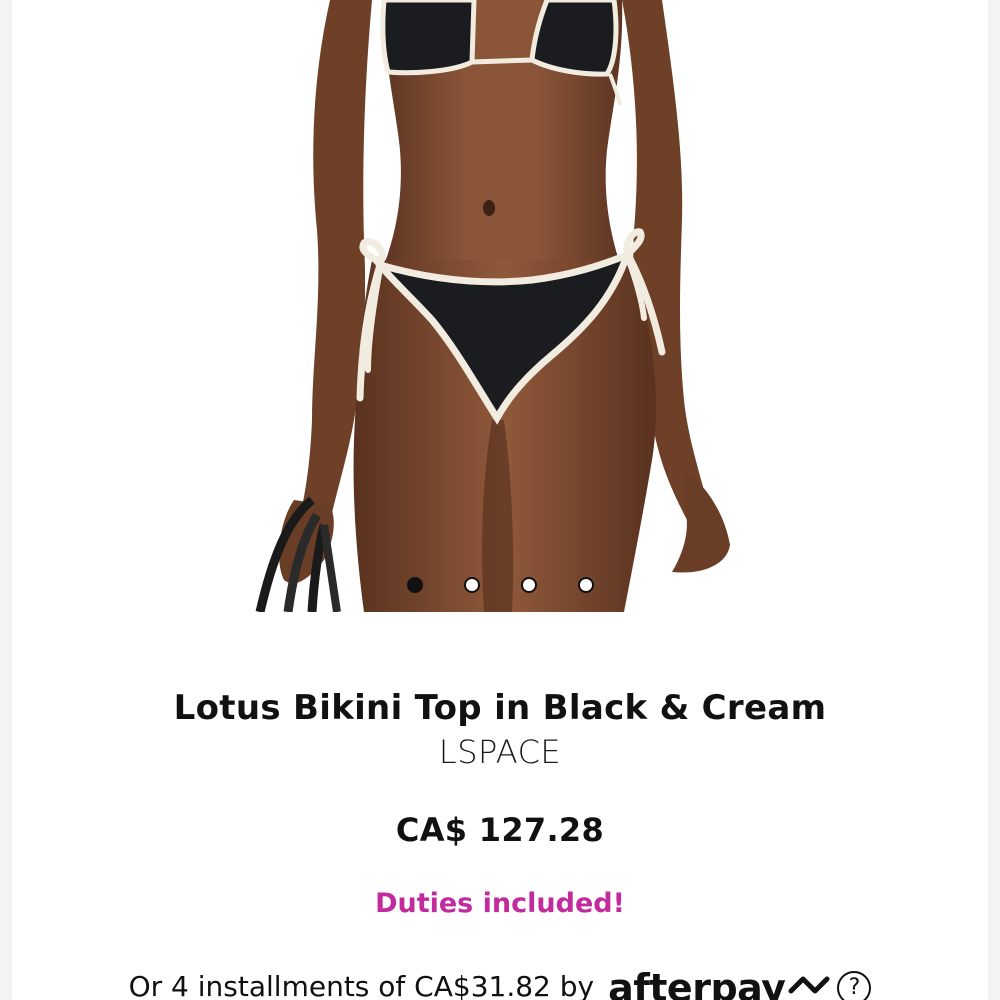 The height and width of the screenshot is (1000, 1000). What do you see at coordinates (500, 708) in the screenshot?
I see `product-title: Lotus Bikini Top in Black & Cream` at bounding box center [500, 708].